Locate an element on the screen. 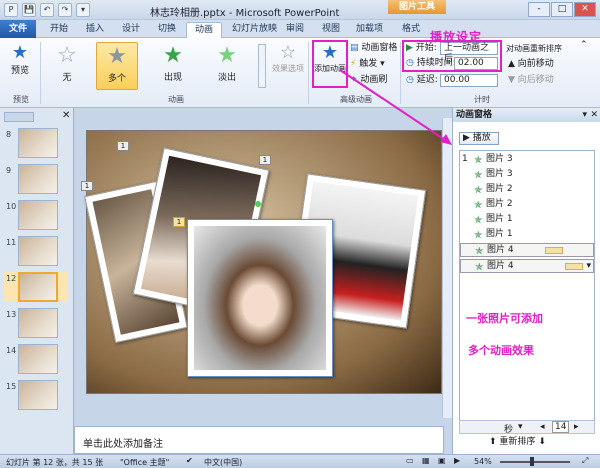 The height and width of the screenshot is (468, 600). slide-thumb: 9 is located at coordinates (36, 179).